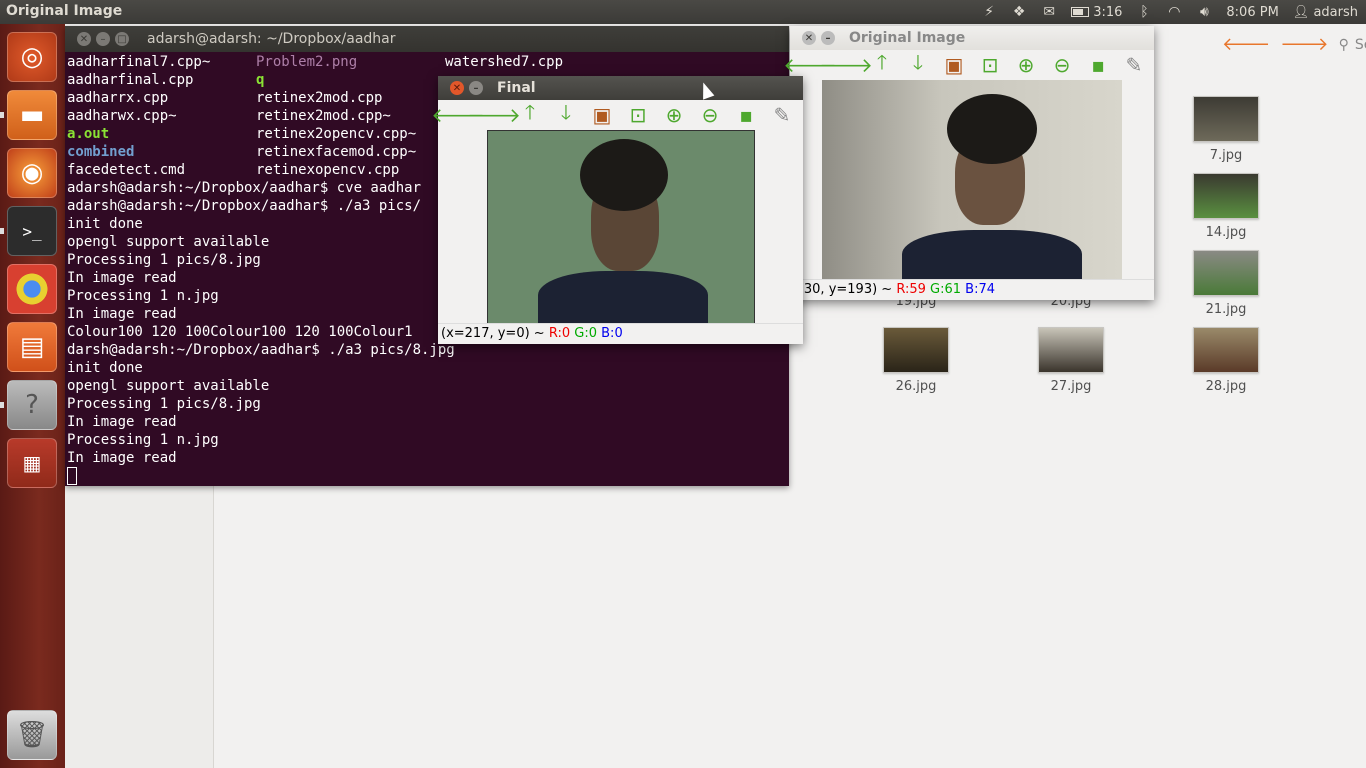  Describe the element at coordinates (126, 170) in the screenshot. I see `listing-entry: facedetect.cmd` at that location.